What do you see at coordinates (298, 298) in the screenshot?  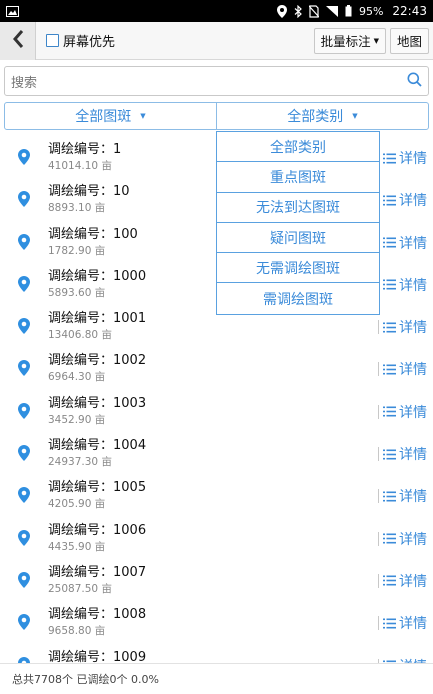 I see `dropdown-option: 需调绘图斑` at bounding box center [298, 298].